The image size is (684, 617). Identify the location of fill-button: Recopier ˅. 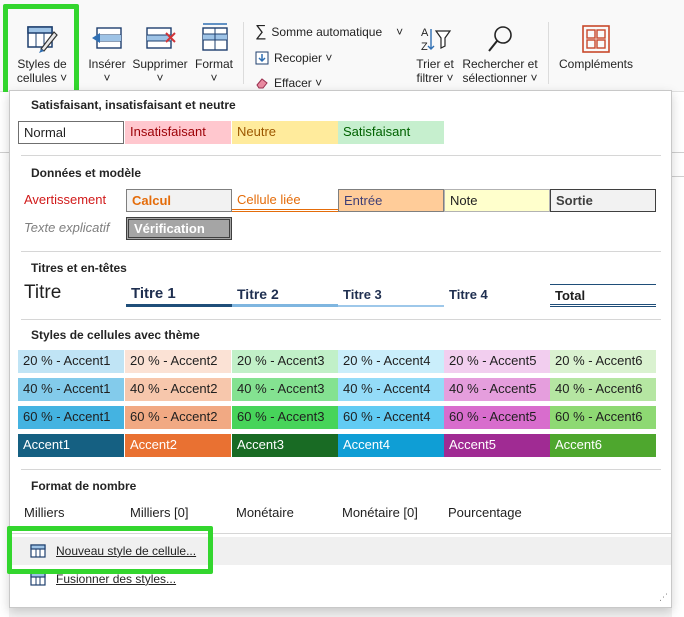
(293, 58).